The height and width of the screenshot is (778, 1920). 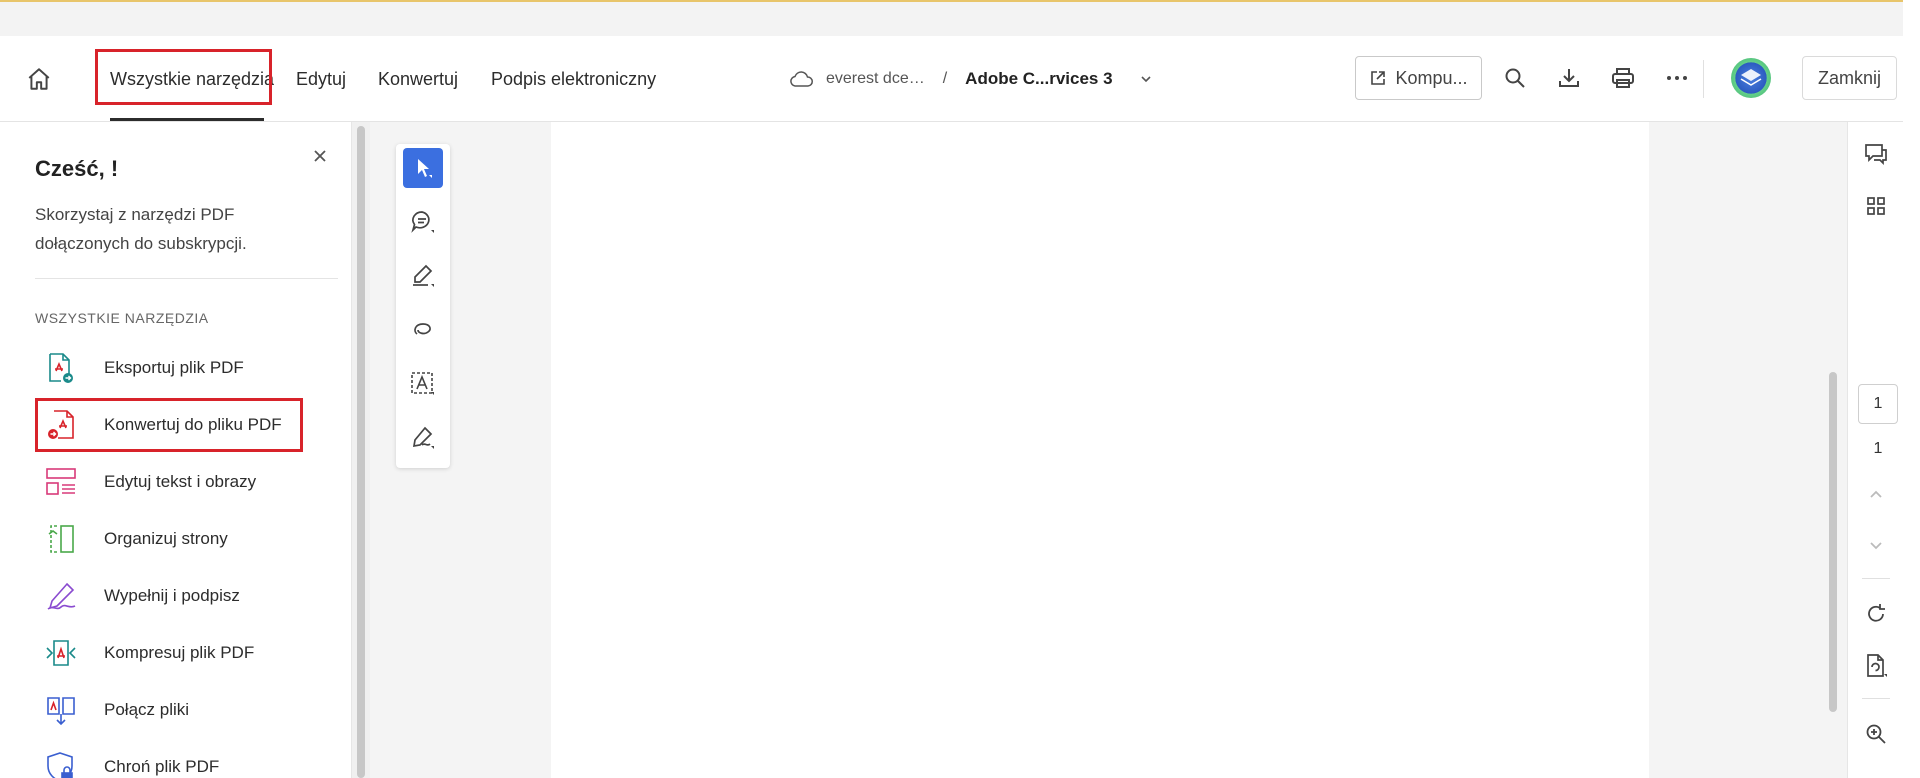 I want to click on organize-pages-icon, so click(x=61, y=539).